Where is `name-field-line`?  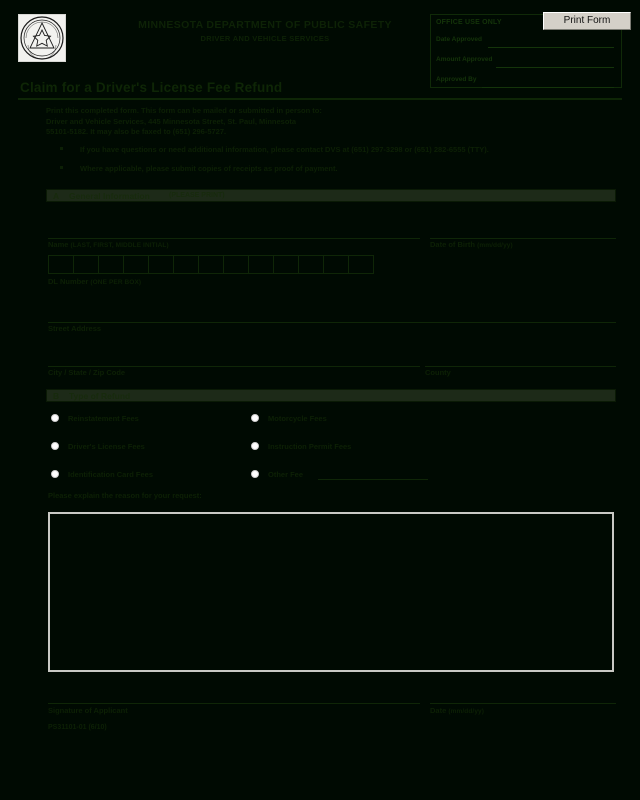
name-field-line is located at coordinates (234, 238).